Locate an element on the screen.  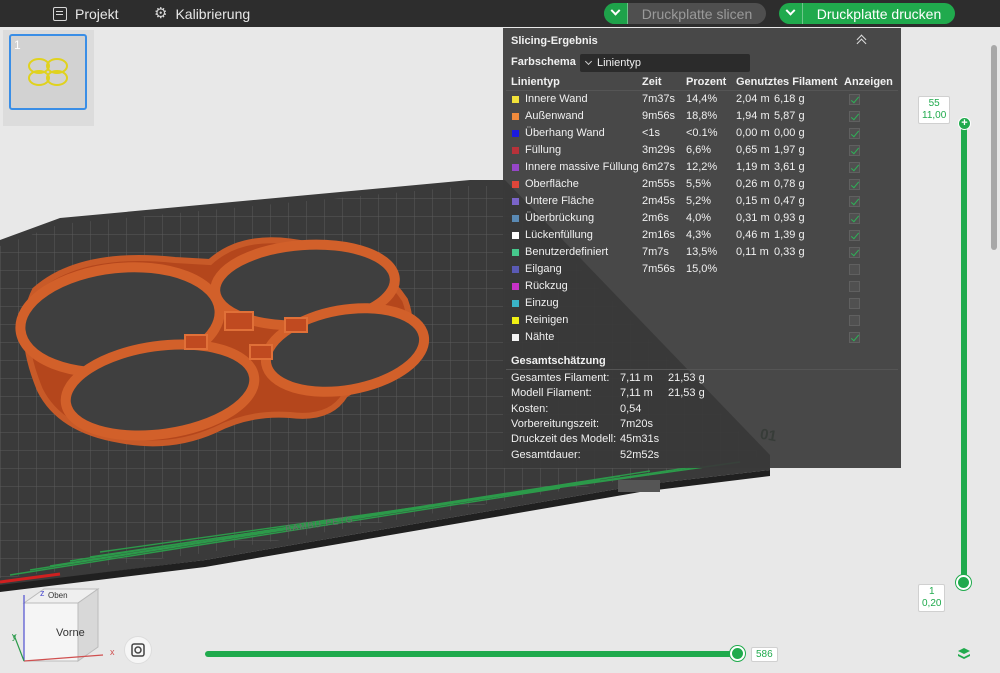
line-type-length: 1,94 m is located at coordinates (753, 116).